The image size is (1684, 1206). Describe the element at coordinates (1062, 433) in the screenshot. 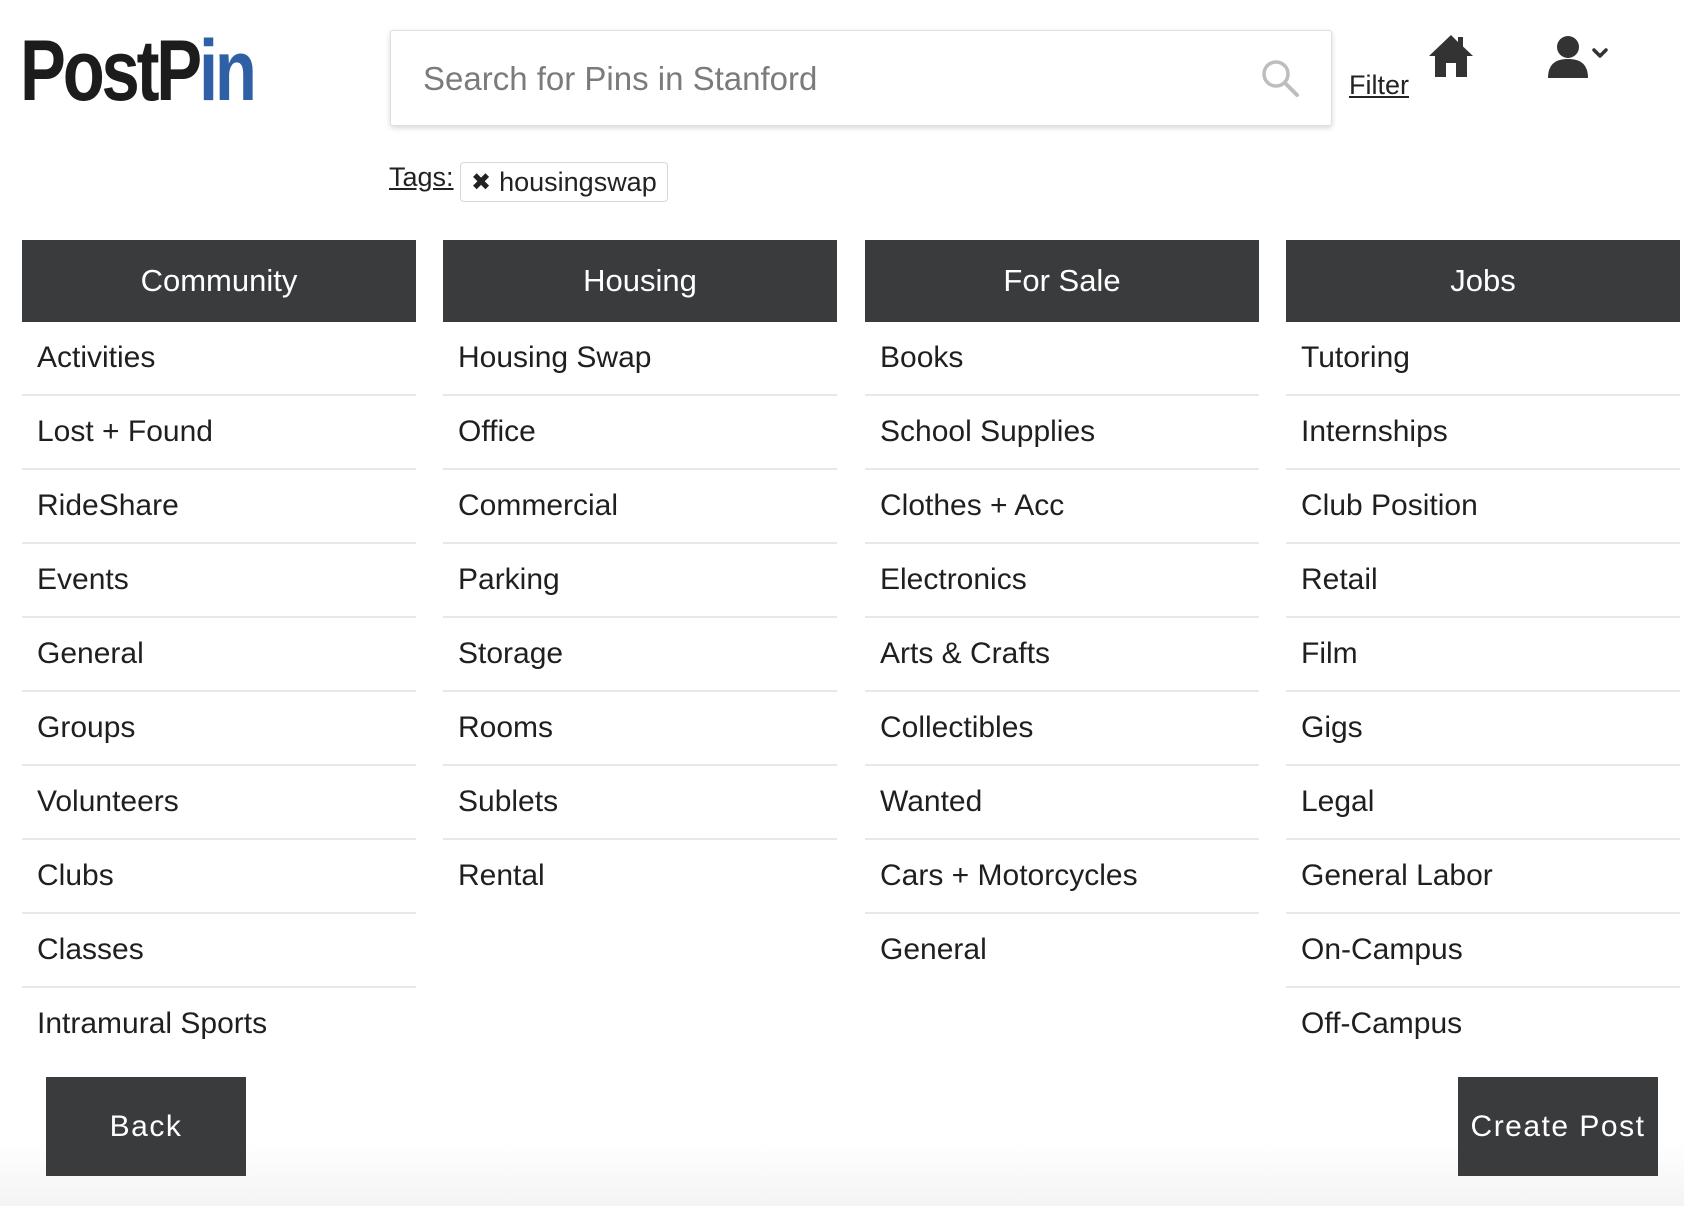

I see `category-item: School Supplies` at that location.